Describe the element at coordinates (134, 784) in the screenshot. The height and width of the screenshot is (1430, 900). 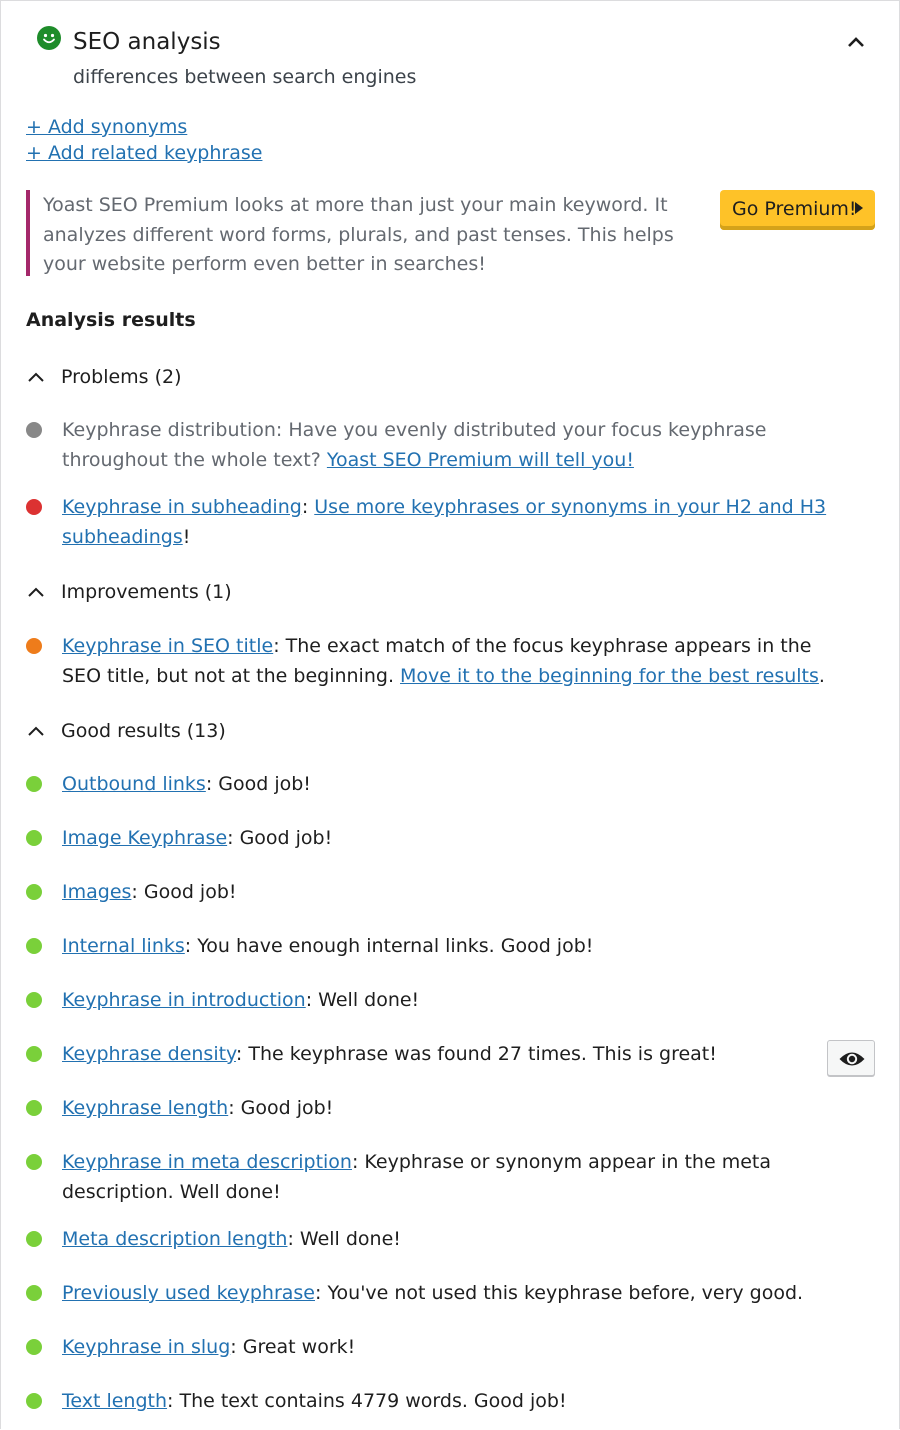
I see `result-title-link: Outbound links` at that location.